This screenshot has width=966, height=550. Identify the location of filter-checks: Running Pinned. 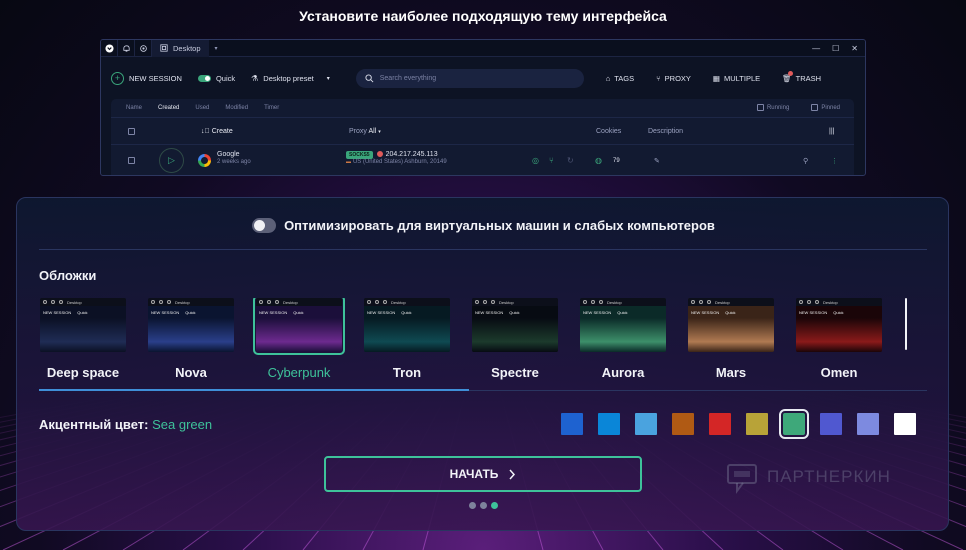
(805, 108).